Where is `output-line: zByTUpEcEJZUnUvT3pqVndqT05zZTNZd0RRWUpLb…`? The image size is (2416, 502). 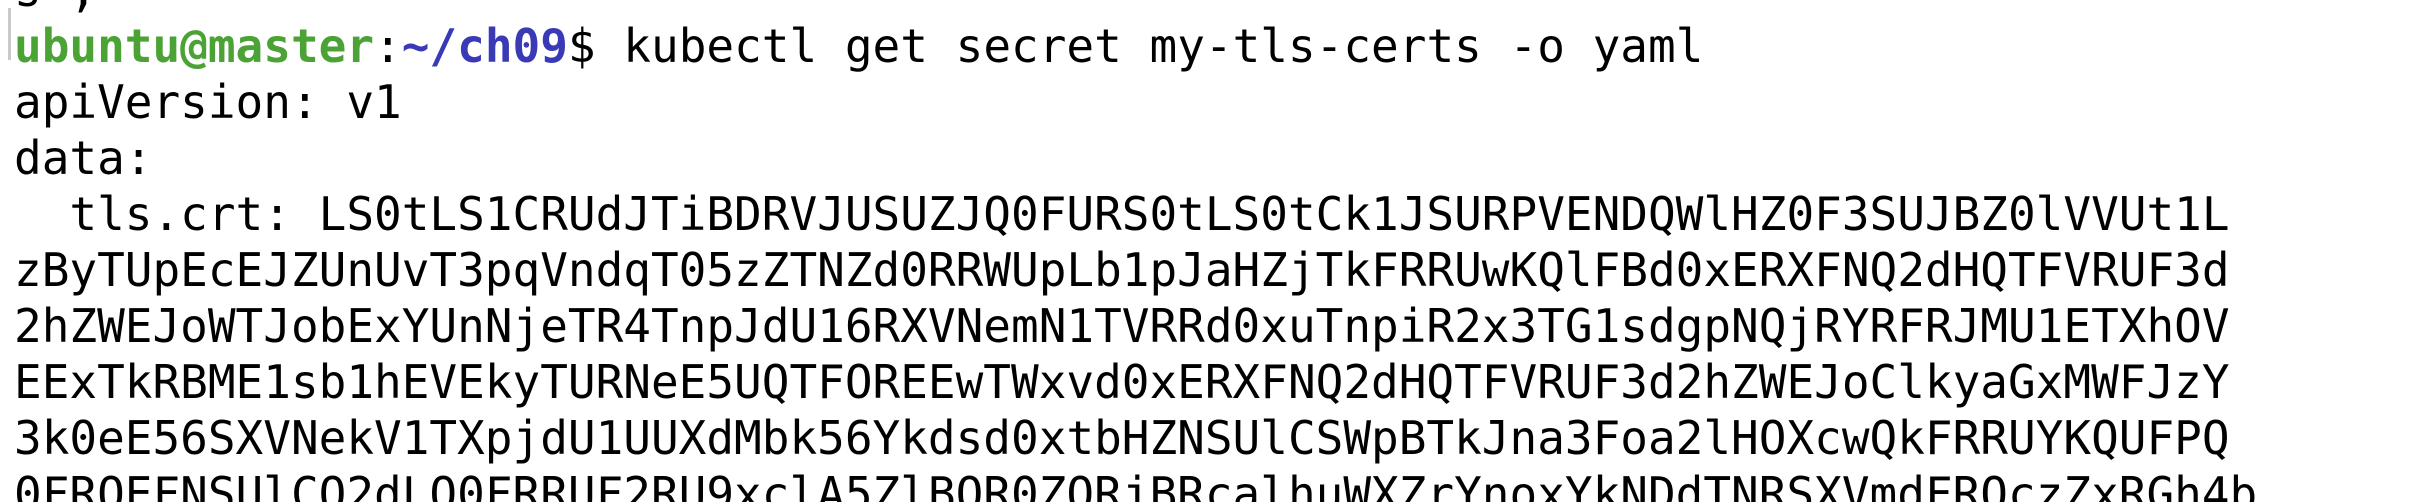
output-line: zByTUpEcEJZUnUvT3pqVndqT05zZTNZd0RRWUpLb… is located at coordinates (1122, 270).